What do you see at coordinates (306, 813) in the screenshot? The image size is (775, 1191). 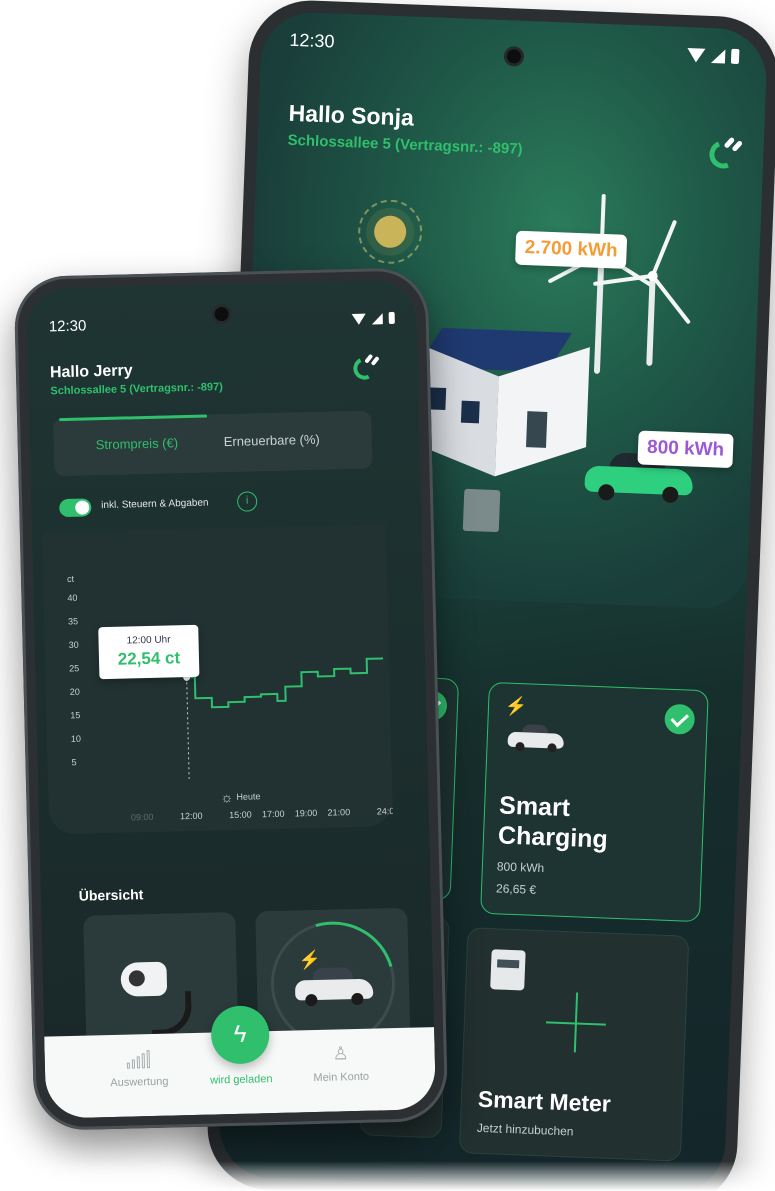 I see `x-tick-label: 19:00` at bounding box center [306, 813].